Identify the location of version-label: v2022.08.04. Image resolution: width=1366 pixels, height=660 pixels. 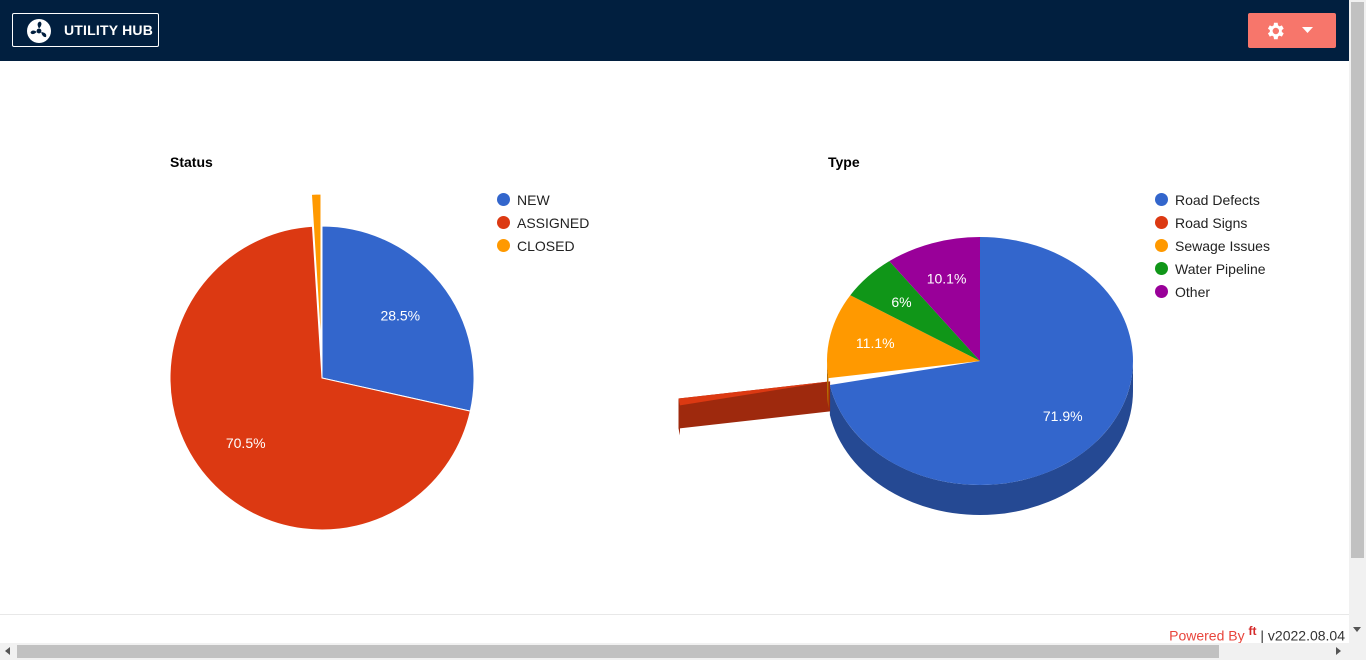
(1306, 635).